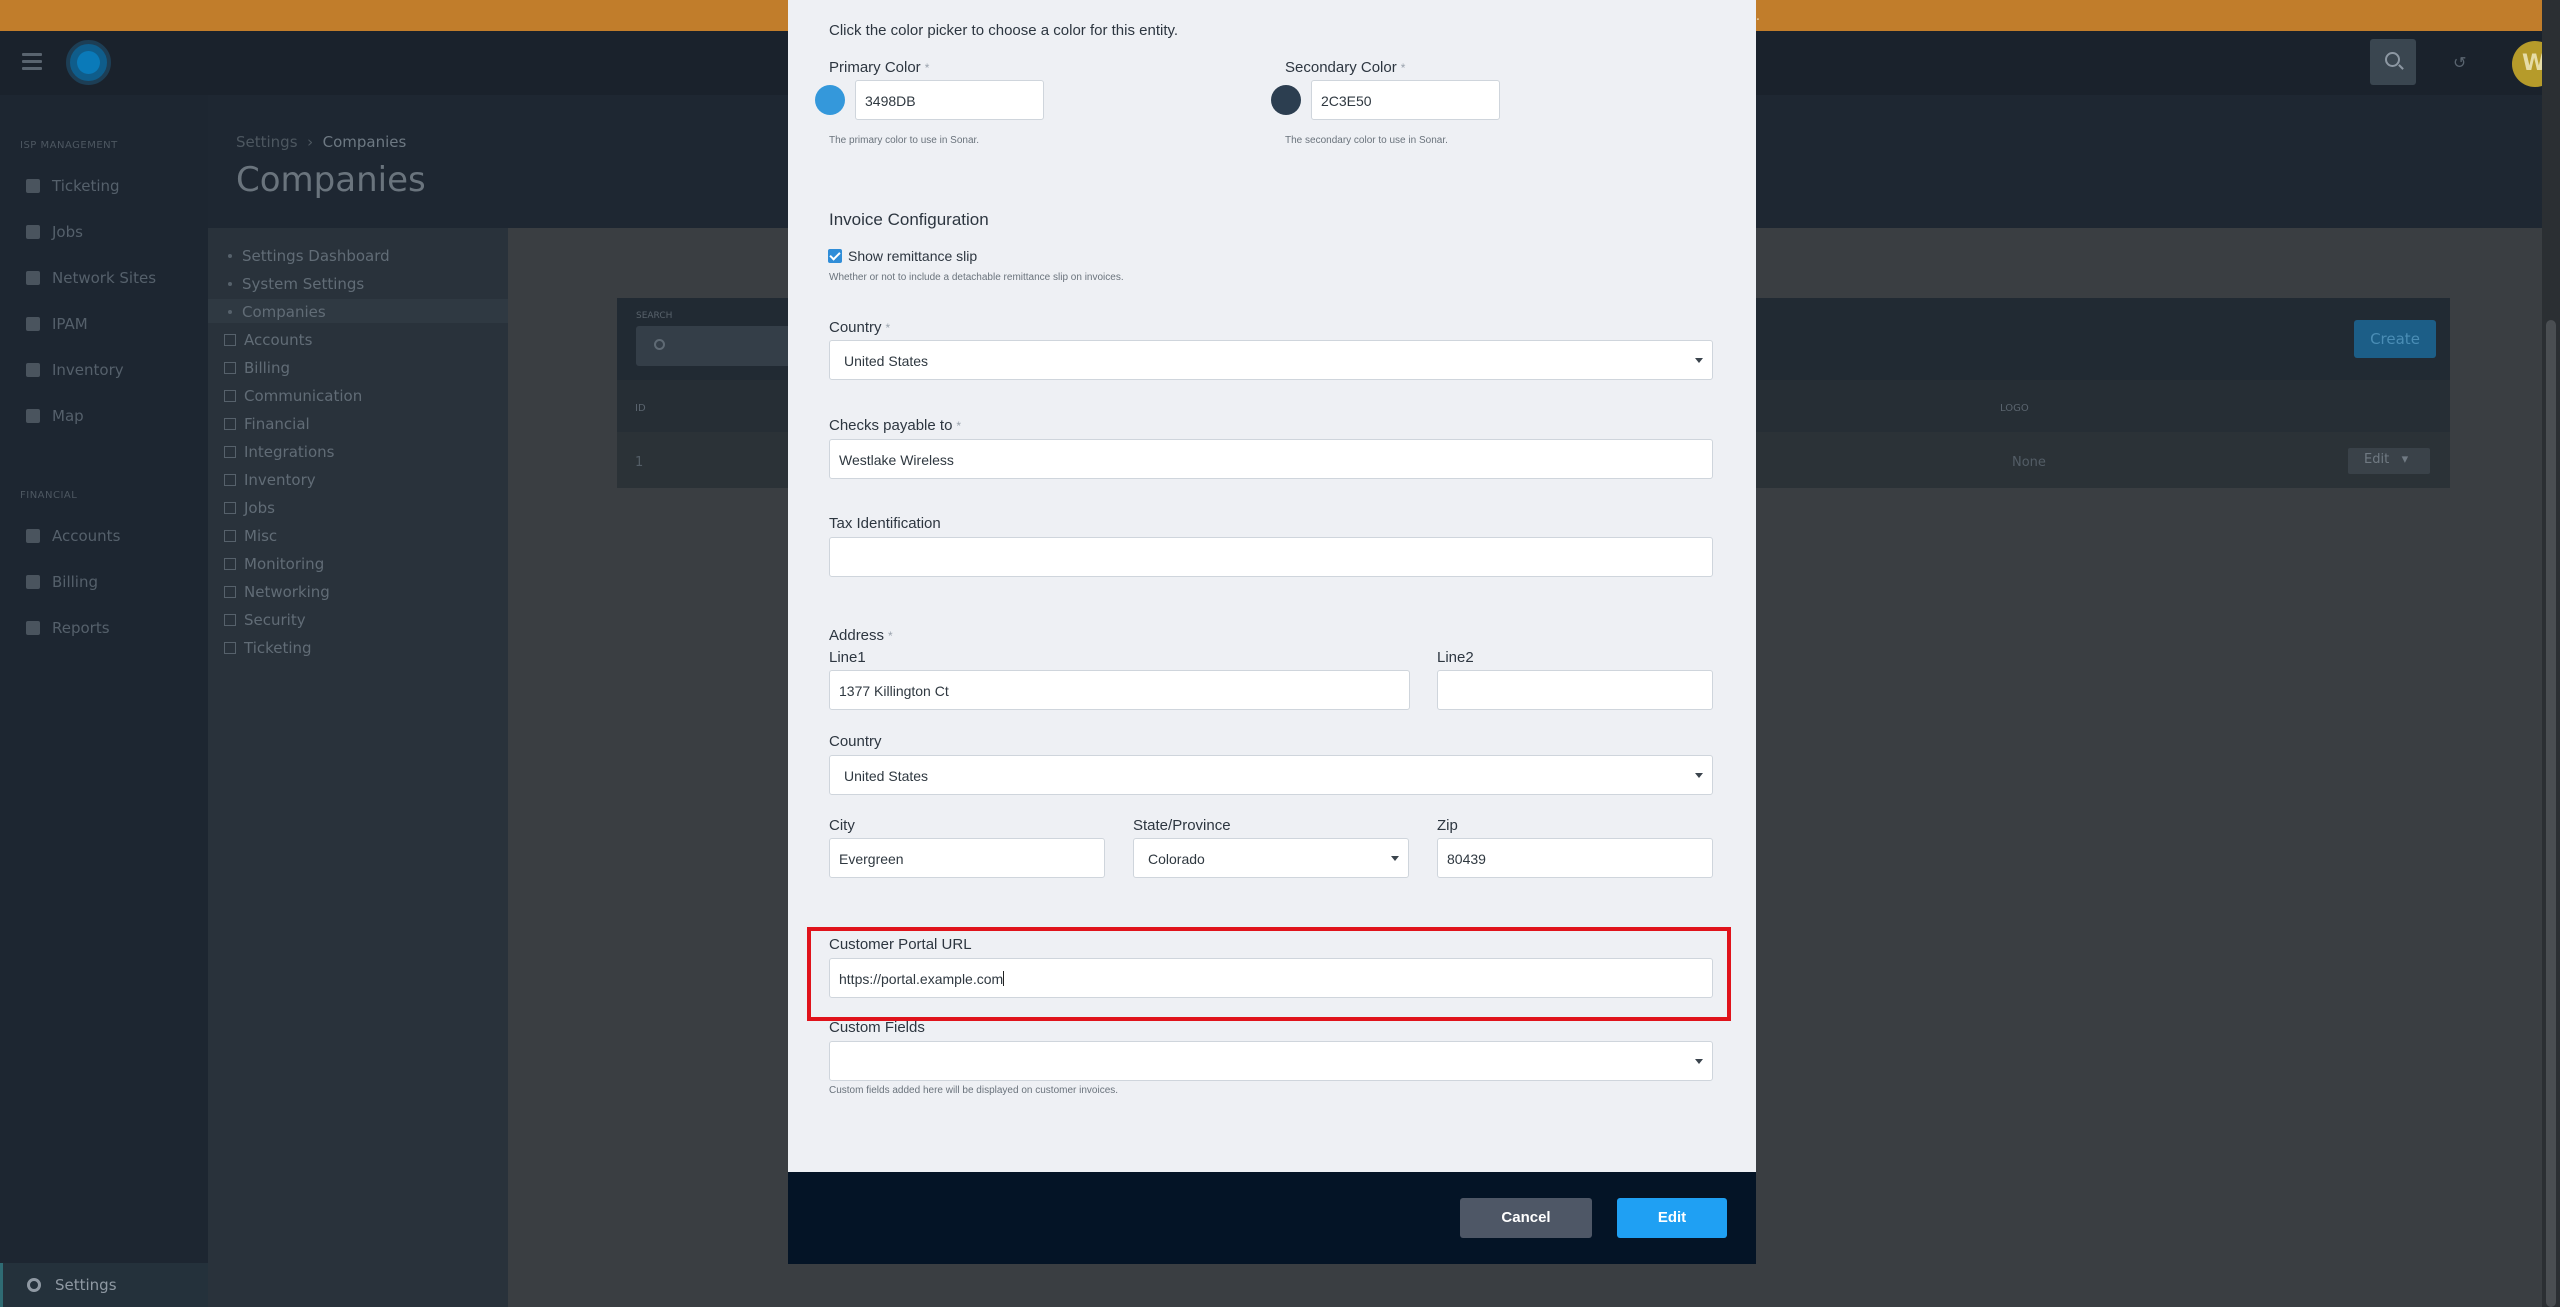 This screenshot has width=2560, height=1307. I want to click on address-line1-input: 1377 Killington Ct, so click(1119, 690).